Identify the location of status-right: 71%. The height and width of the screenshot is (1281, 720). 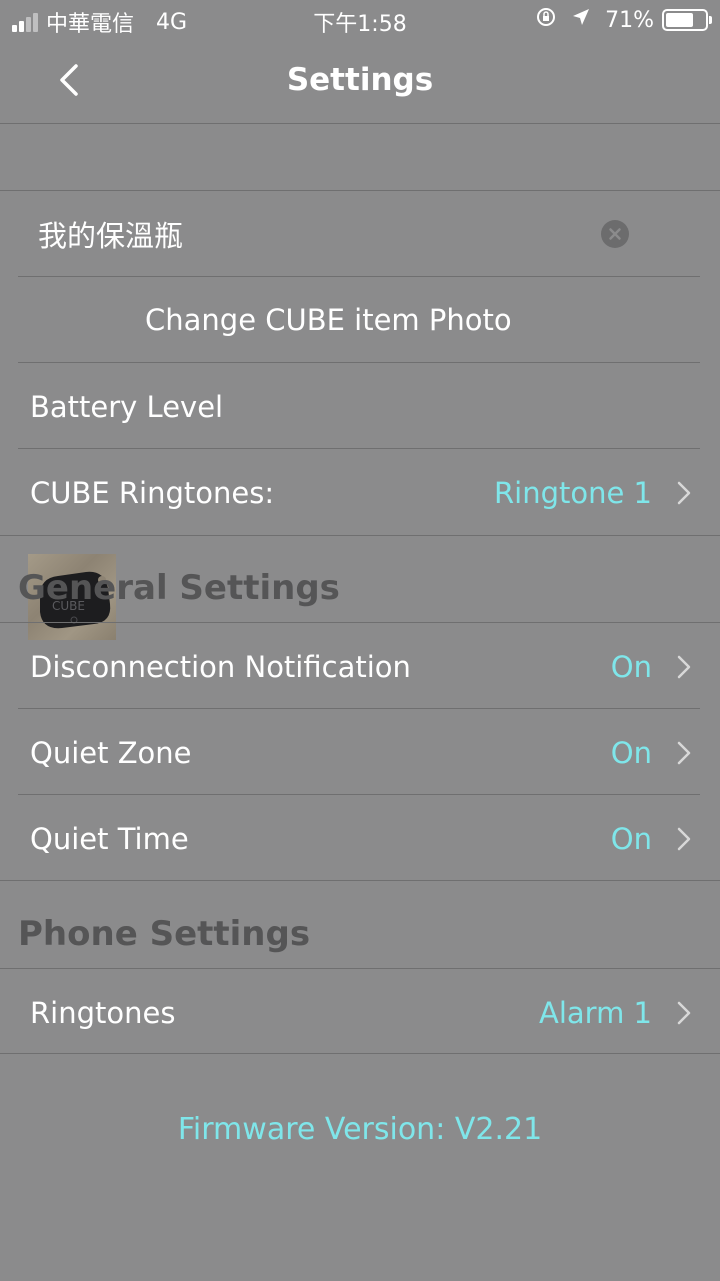
(623, 20).